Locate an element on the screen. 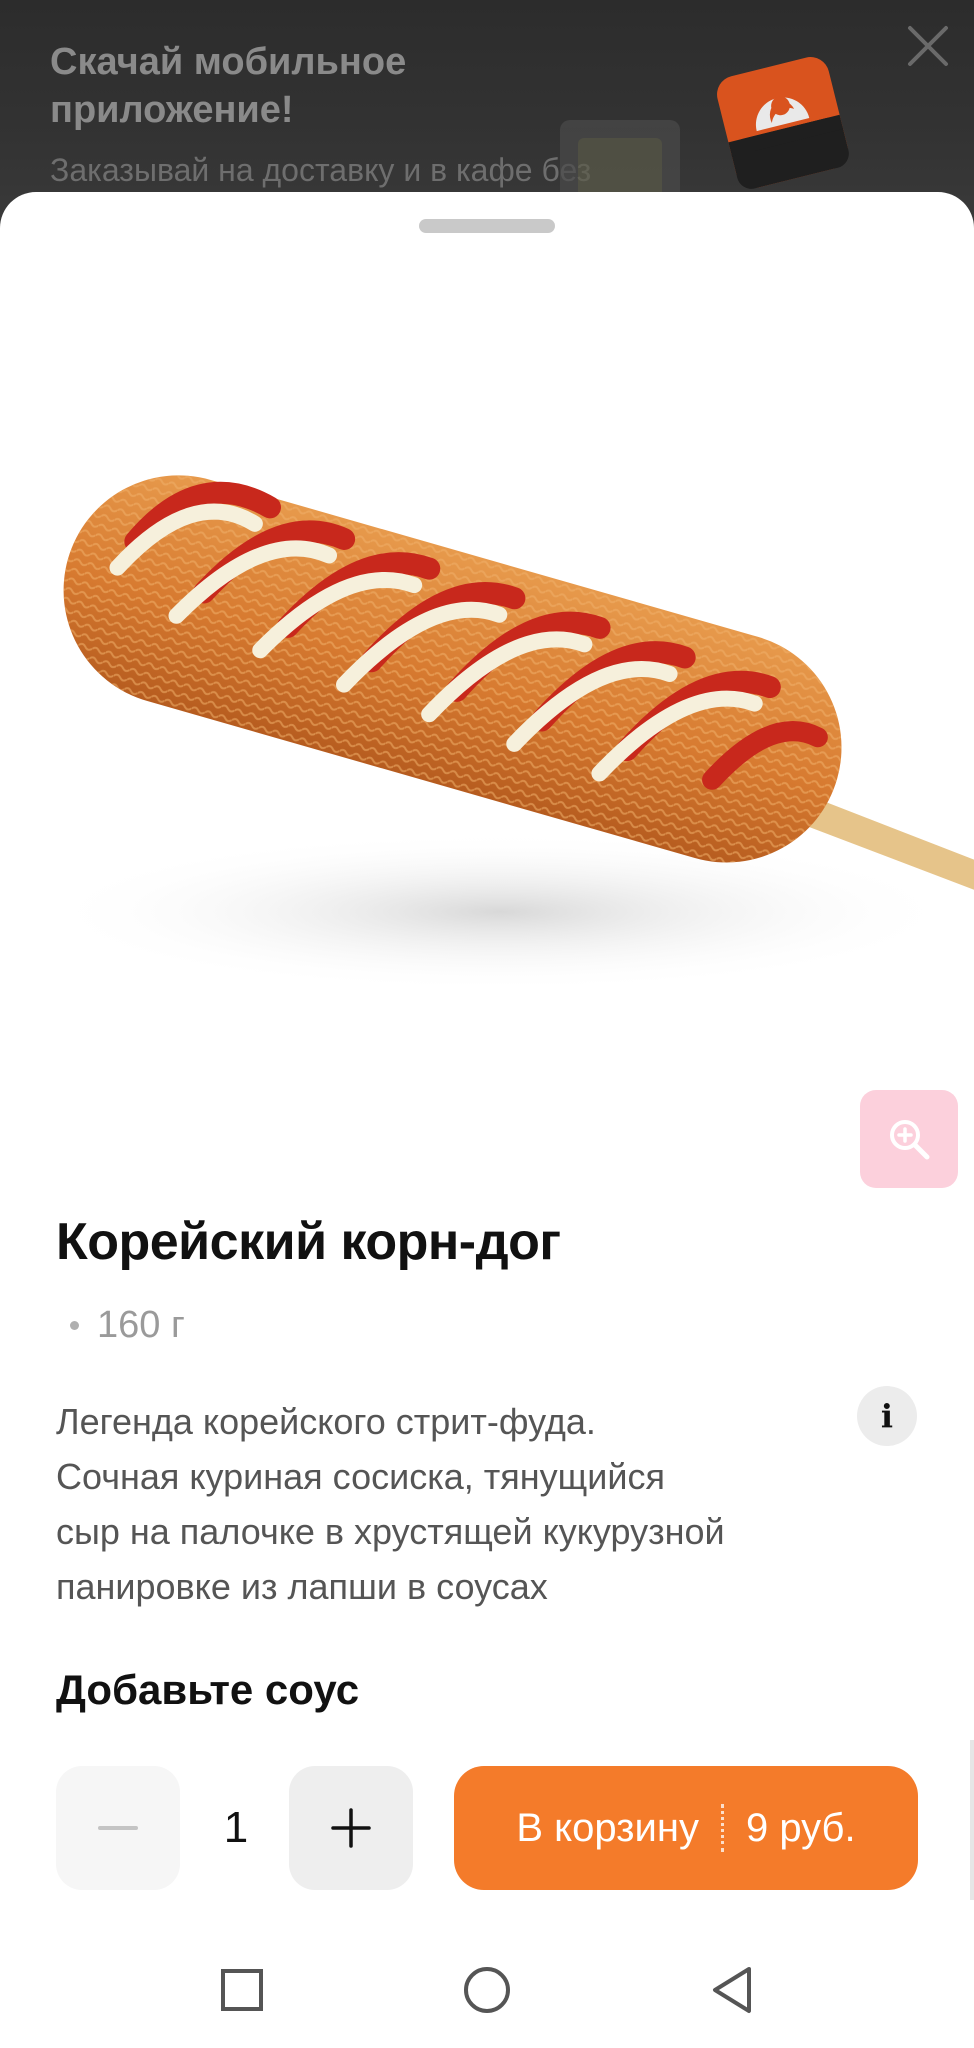 The image size is (974, 2048). add-to-cart-button: В корзину 9 руб. is located at coordinates (686, 1828).